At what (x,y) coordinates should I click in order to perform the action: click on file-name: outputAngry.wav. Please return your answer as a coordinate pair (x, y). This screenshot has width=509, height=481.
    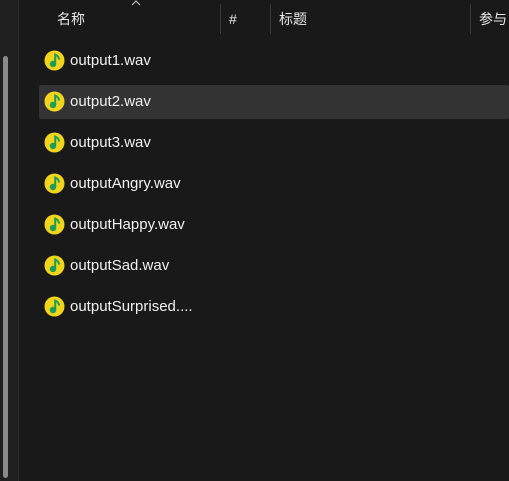
    Looking at the image, I should click on (125, 183).